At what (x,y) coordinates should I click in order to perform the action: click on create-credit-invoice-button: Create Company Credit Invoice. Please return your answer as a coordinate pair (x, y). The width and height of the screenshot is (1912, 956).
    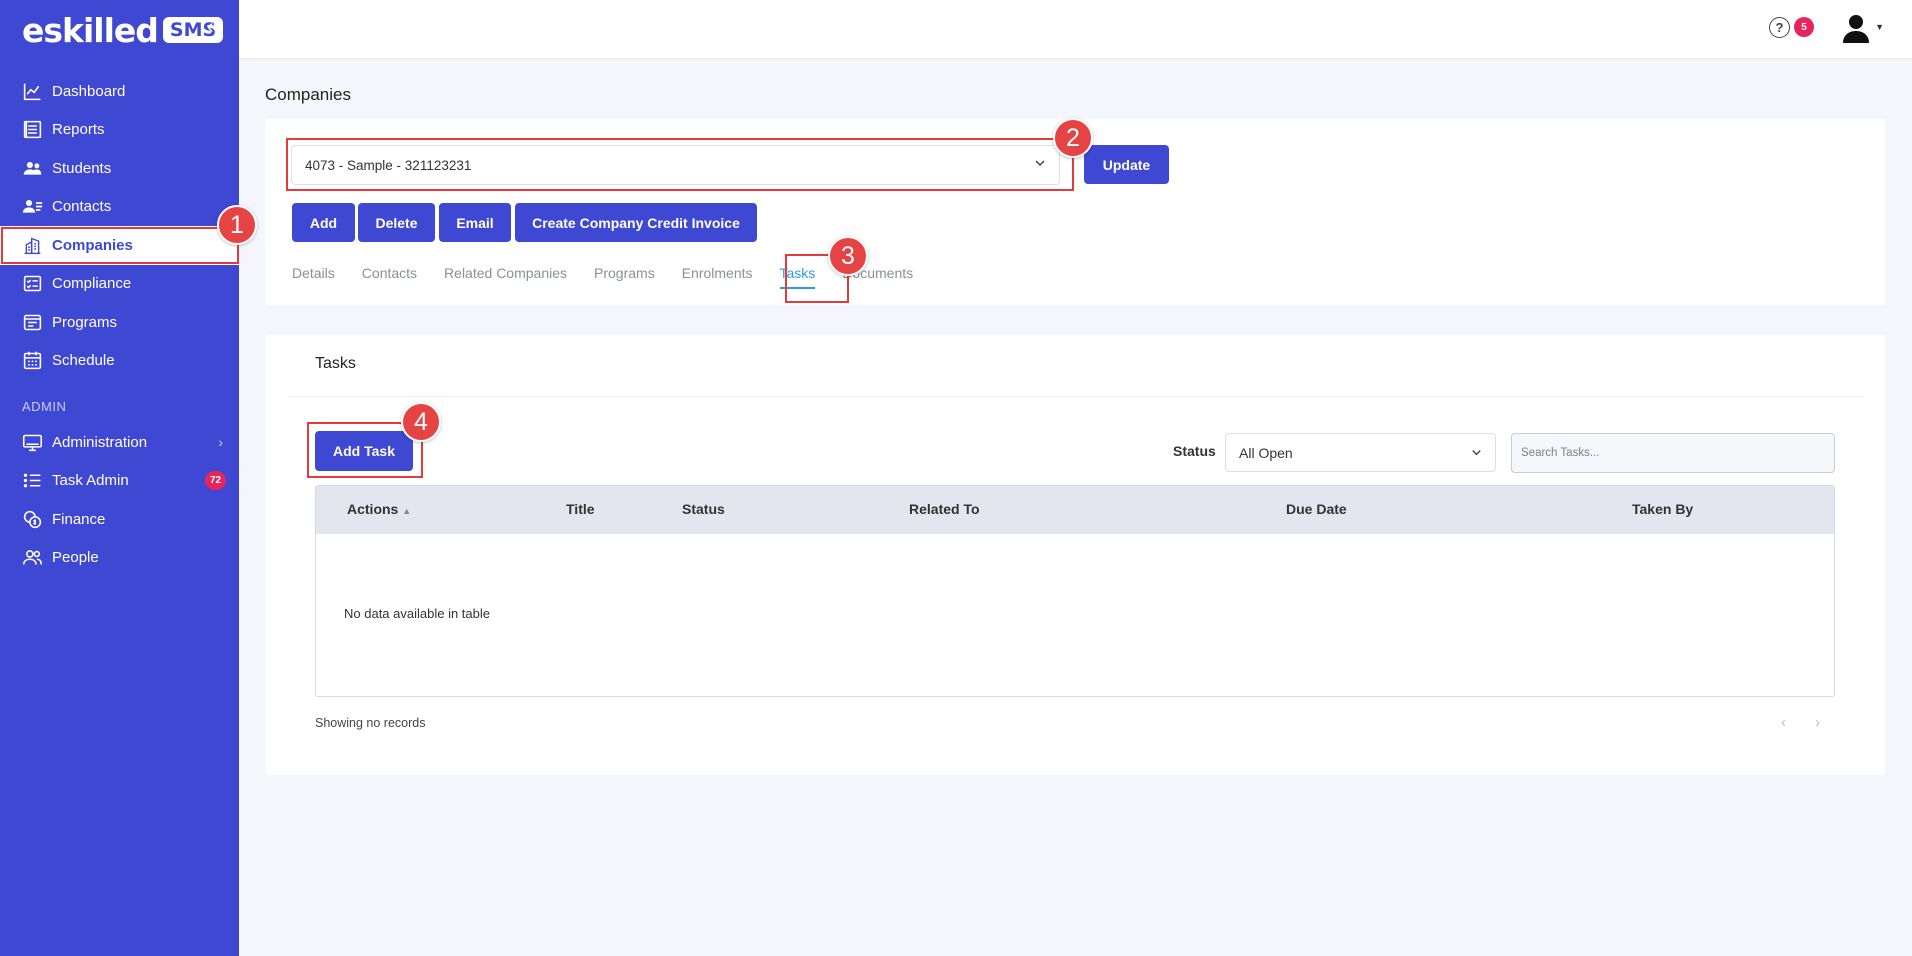
    Looking at the image, I should click on (636, 222).